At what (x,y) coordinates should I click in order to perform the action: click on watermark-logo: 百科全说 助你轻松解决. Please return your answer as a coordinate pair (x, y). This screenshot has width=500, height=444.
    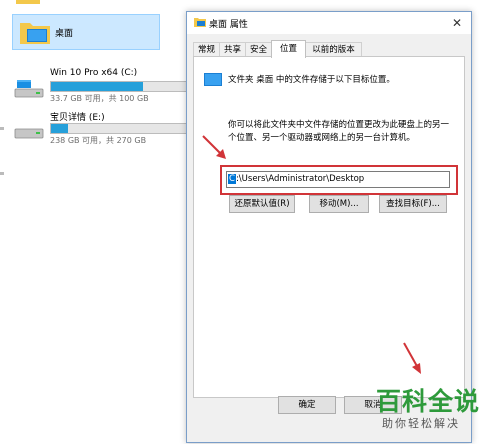
    Looking at the image, I should click on (433, 412).